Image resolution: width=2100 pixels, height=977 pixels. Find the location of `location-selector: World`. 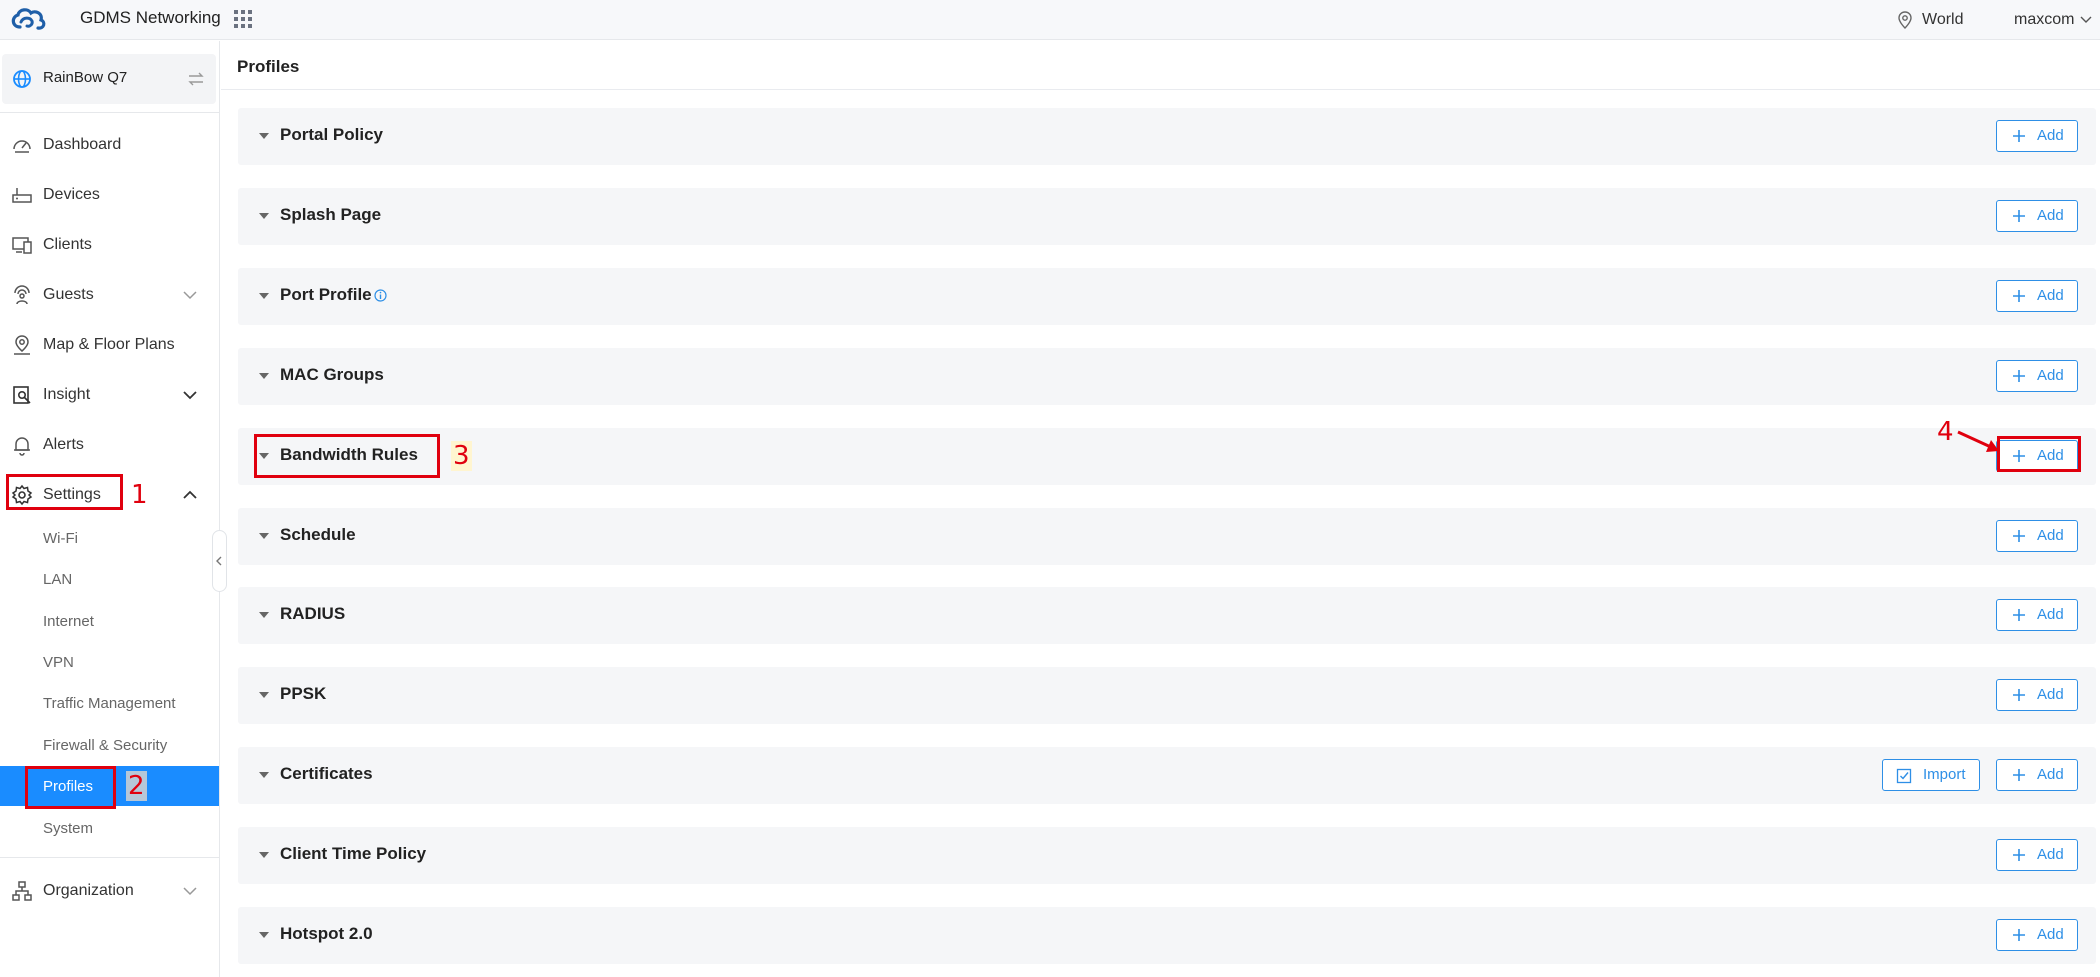

location-selector: World is located at coordinates (1931, 20).